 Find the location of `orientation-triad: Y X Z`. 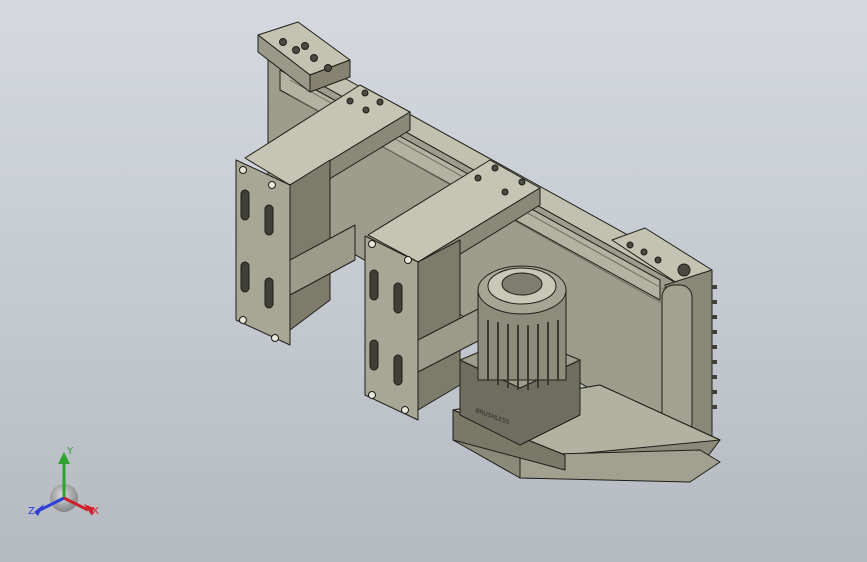

orientation-triad: Y X Z is located at coordinates (64, 486).